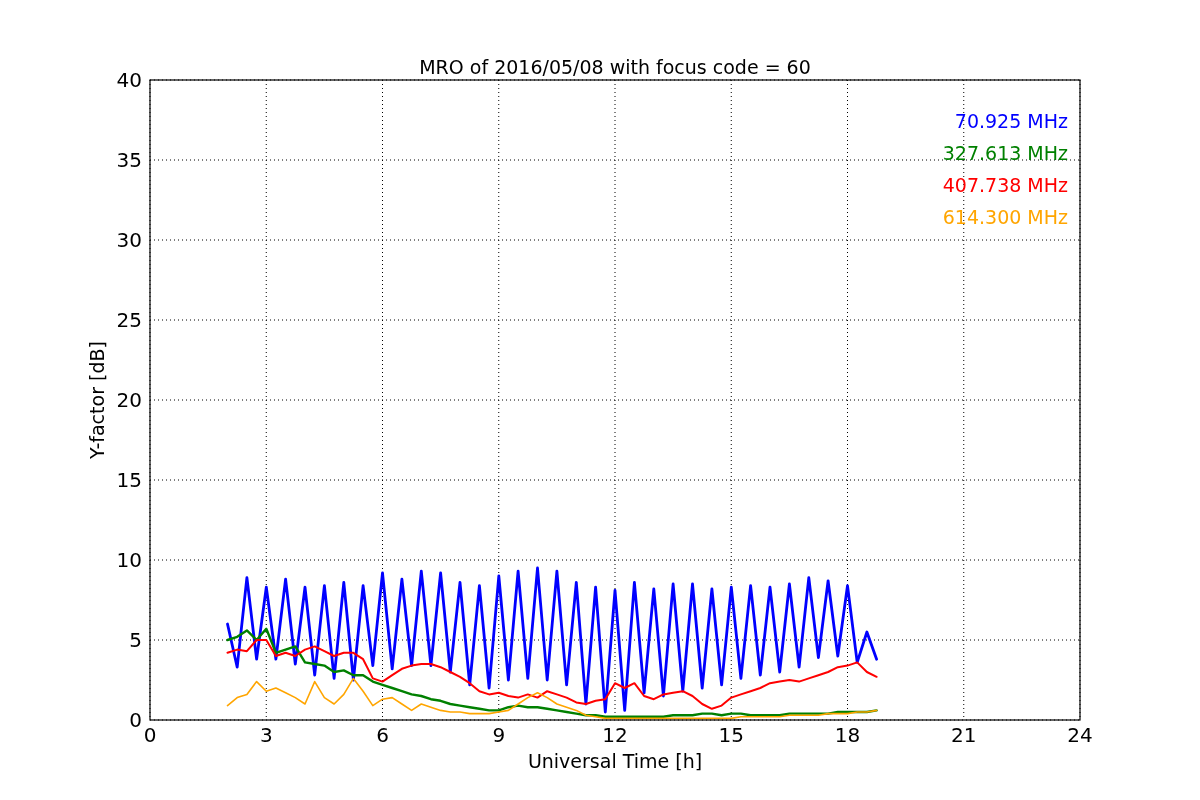 This screenshot has height=800, width=1200. Describe the element at coordinates (382, 735) in the screenshot. I see `x-tick-label: 6` at that location.